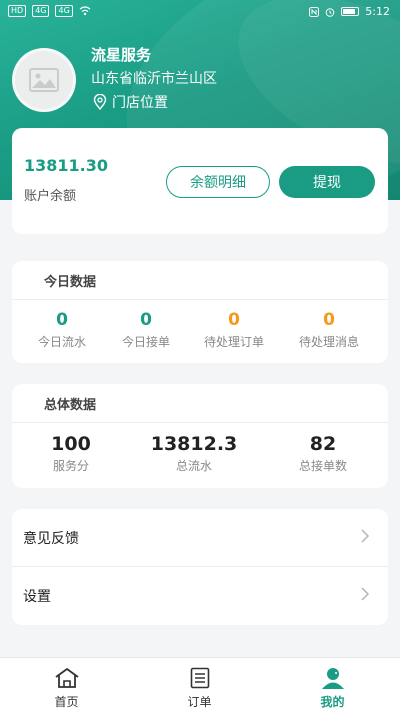 The width and height of the screenshot is (400, 711). What do you see at coordinates (70, 405) in the screenshot?
I see `total-data-title: 总体数据` at bounding box center [70, 405].